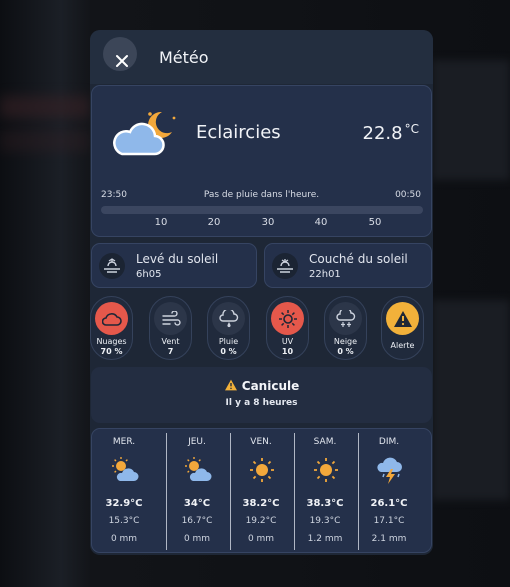 This screenshot has width=510, height=587. I want to click on rain-message: Pas de pluie dans l'heure., so click(261, 195).